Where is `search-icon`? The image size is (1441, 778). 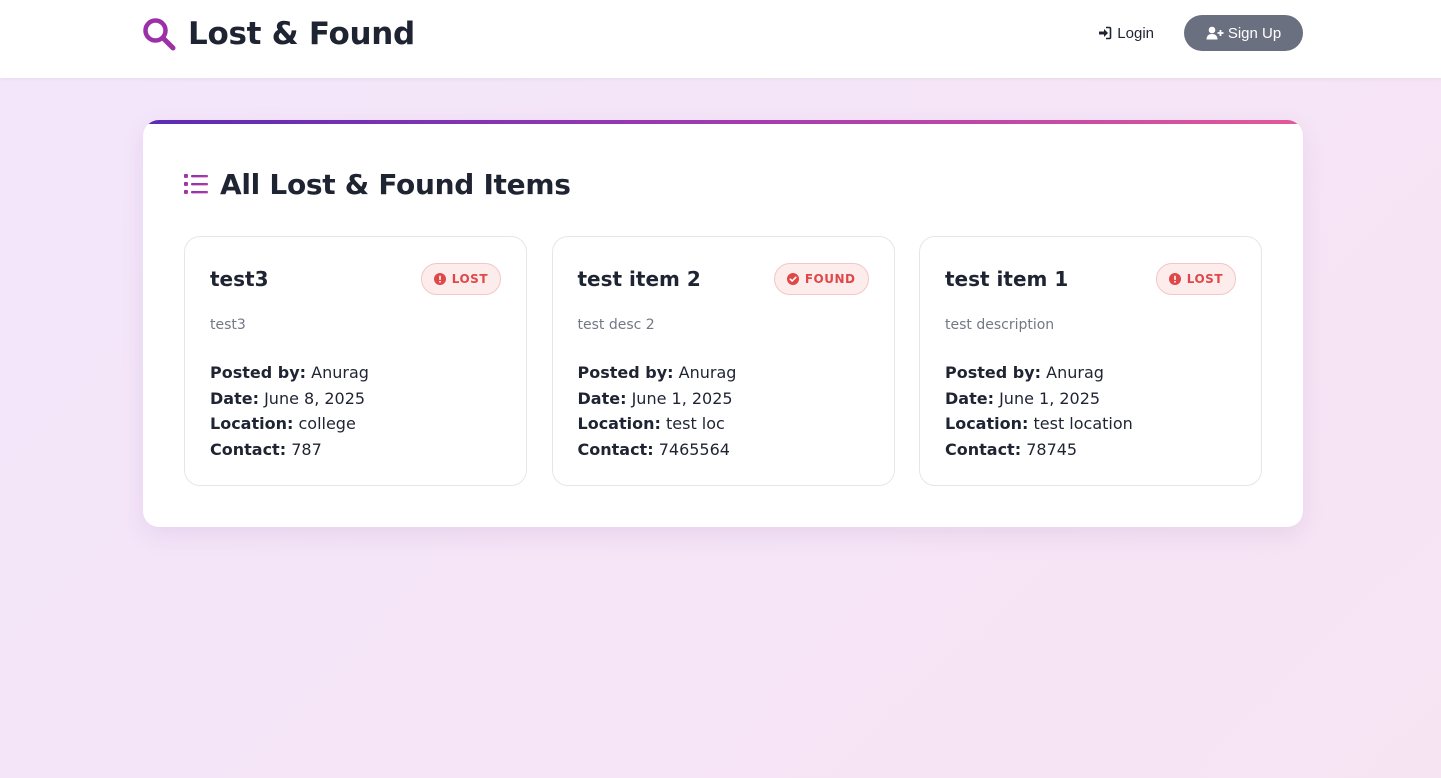
search-icon is located at coordinates (159, 34).